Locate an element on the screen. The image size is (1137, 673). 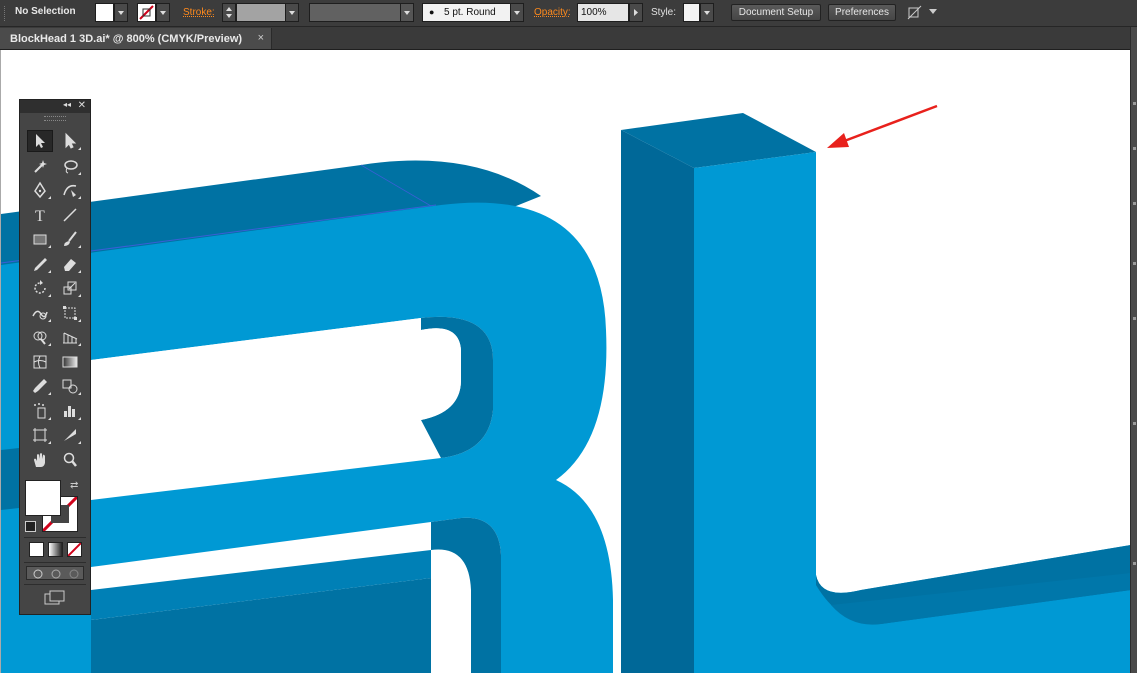
stroke-weight-stepper is located at coordinates (229, 12).